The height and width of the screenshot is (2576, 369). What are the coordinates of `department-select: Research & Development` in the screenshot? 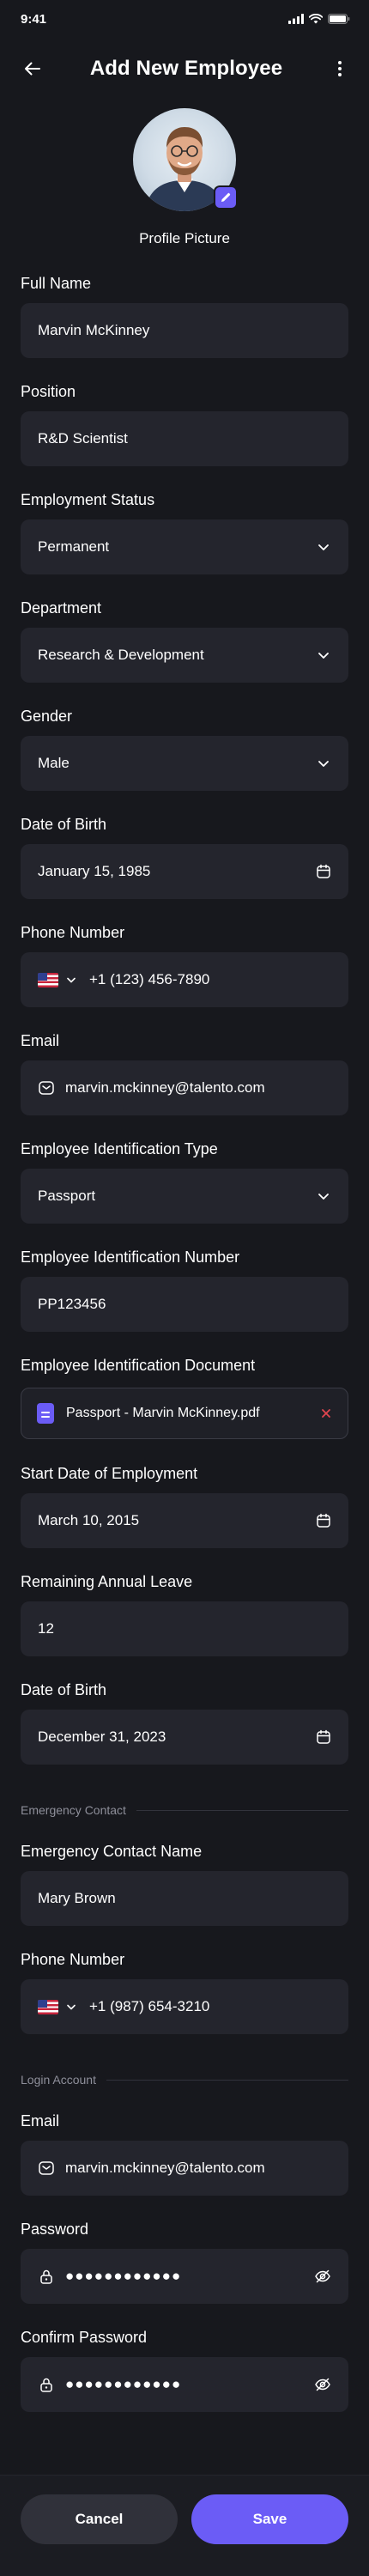 It's located at (184, 655).